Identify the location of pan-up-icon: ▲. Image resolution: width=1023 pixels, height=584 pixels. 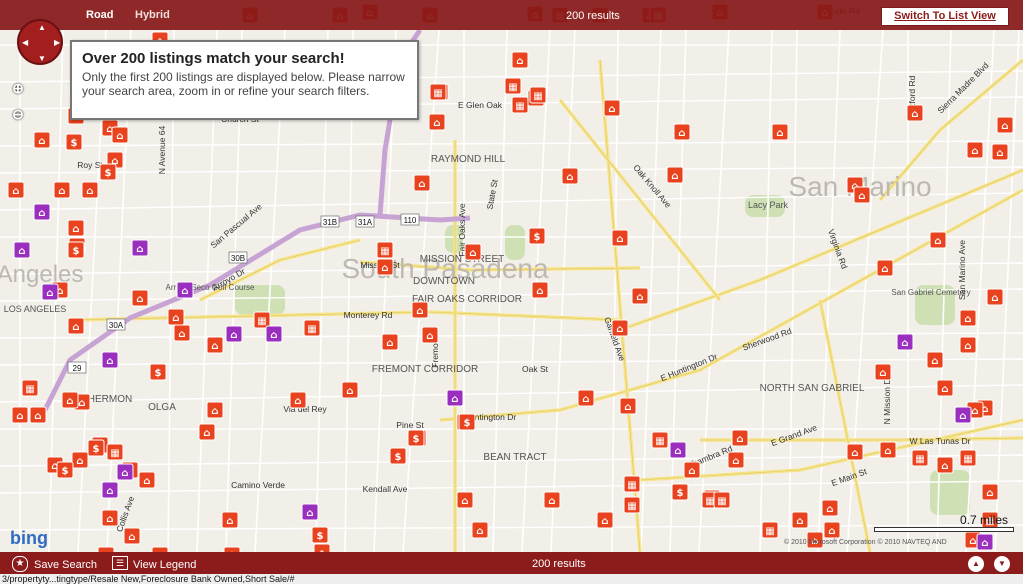
(42, 27).